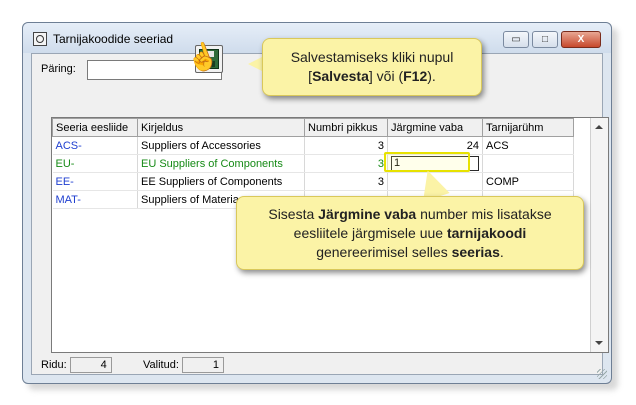 This screenshot has height=405, width=636. Describe the element at coordinates (221, 127) in the screenshot. I see `column-header: Kirjeldus` at that location.